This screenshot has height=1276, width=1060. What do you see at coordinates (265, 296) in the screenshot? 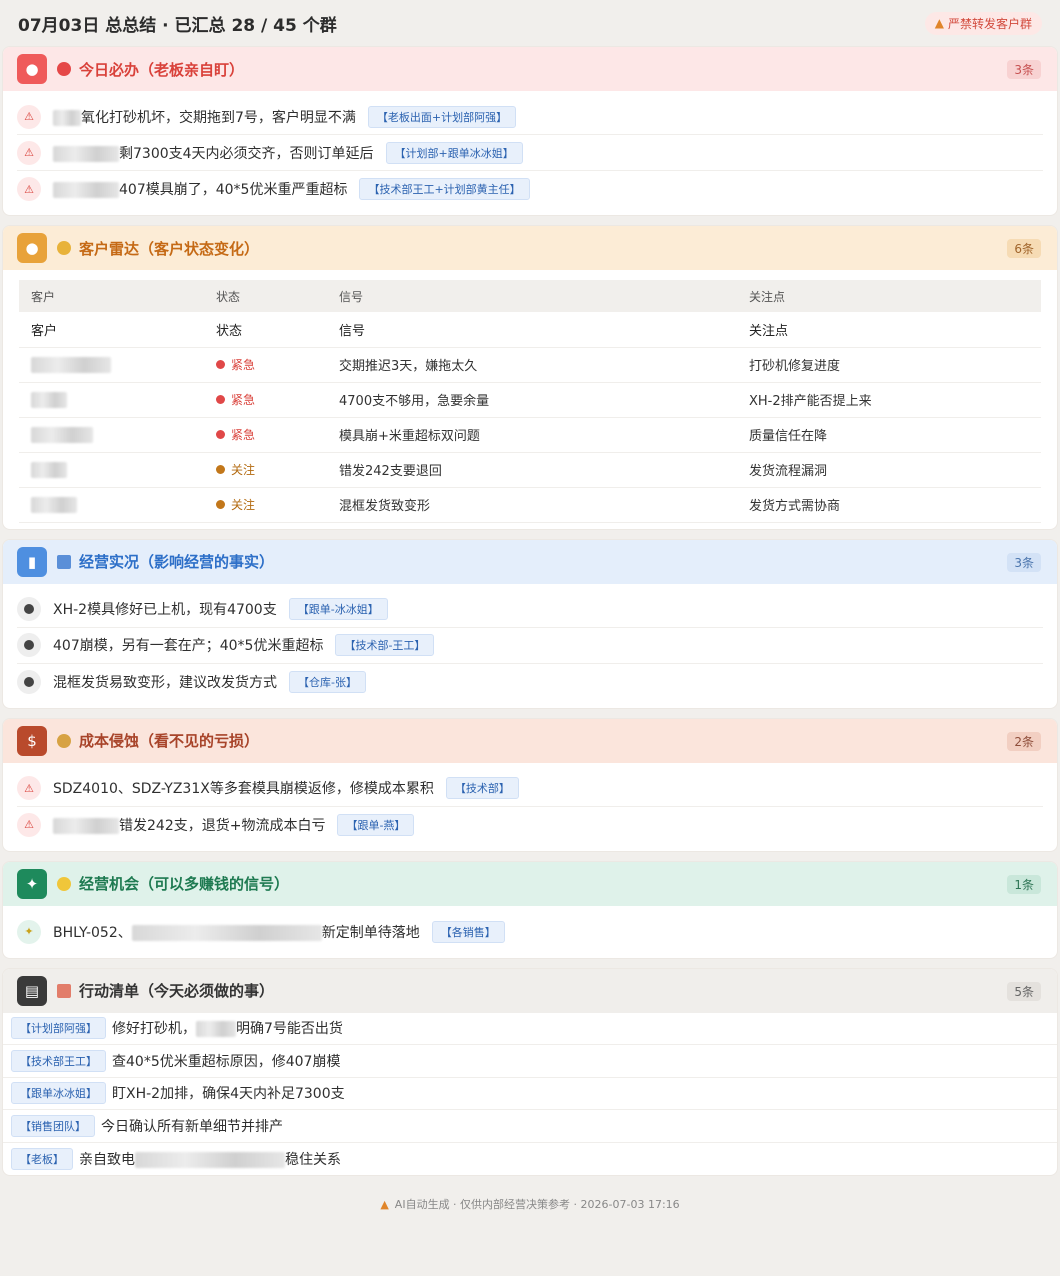
I see `column-header: 状态` at bounding box center [265, 296].